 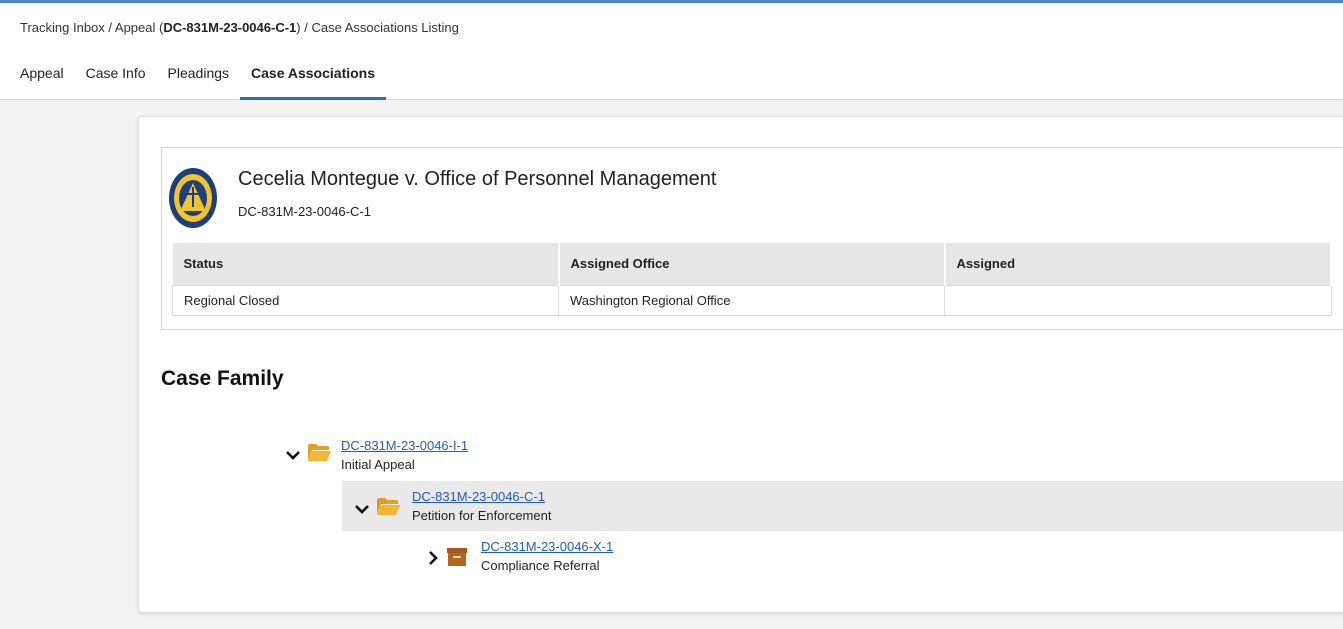 What do you see at coordinates (457, 557) in the screenshot?
I see `archive-box-icon` at bounding box center [457, 557].